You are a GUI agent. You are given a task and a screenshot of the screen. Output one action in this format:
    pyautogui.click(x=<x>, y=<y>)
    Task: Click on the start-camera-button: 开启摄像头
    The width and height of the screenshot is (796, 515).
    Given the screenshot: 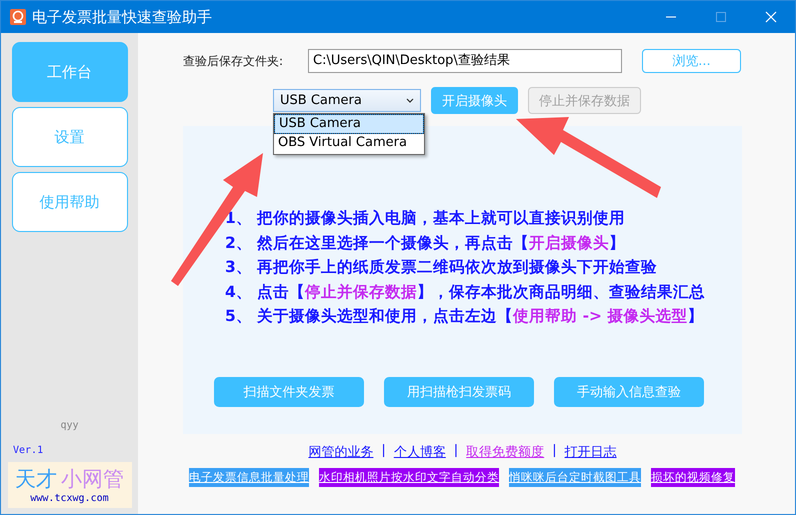 What is the action you would take?
    pyautogui.click(x=474, y=100)
    